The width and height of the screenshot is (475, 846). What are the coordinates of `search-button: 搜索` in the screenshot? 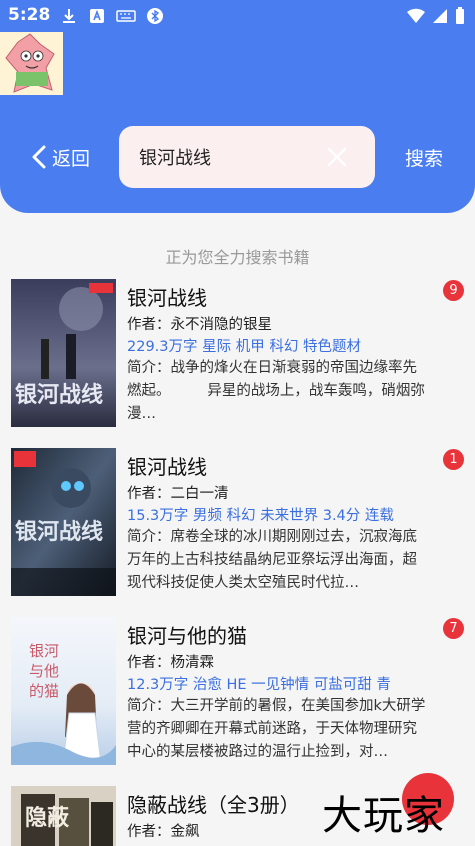 It's located at (424, 157).